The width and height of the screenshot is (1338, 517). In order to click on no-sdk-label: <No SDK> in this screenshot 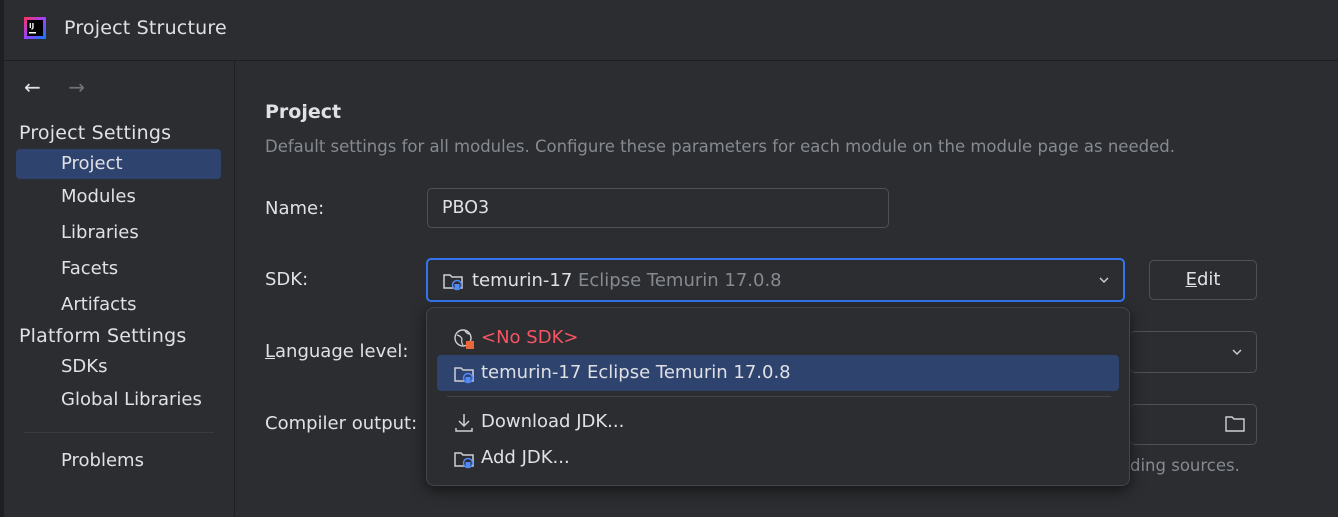, I will do `click(530, 337)`.